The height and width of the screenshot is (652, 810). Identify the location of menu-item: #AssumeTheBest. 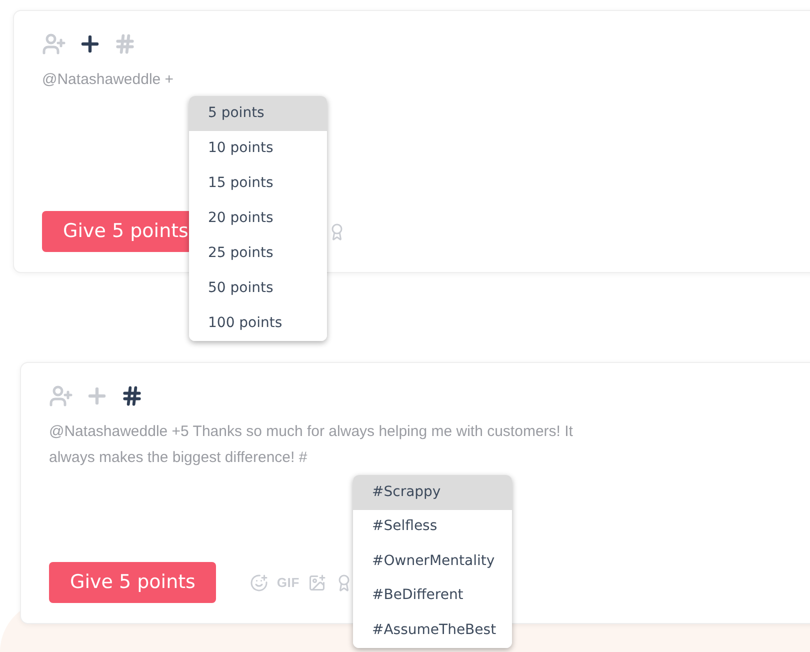
(432, 630).